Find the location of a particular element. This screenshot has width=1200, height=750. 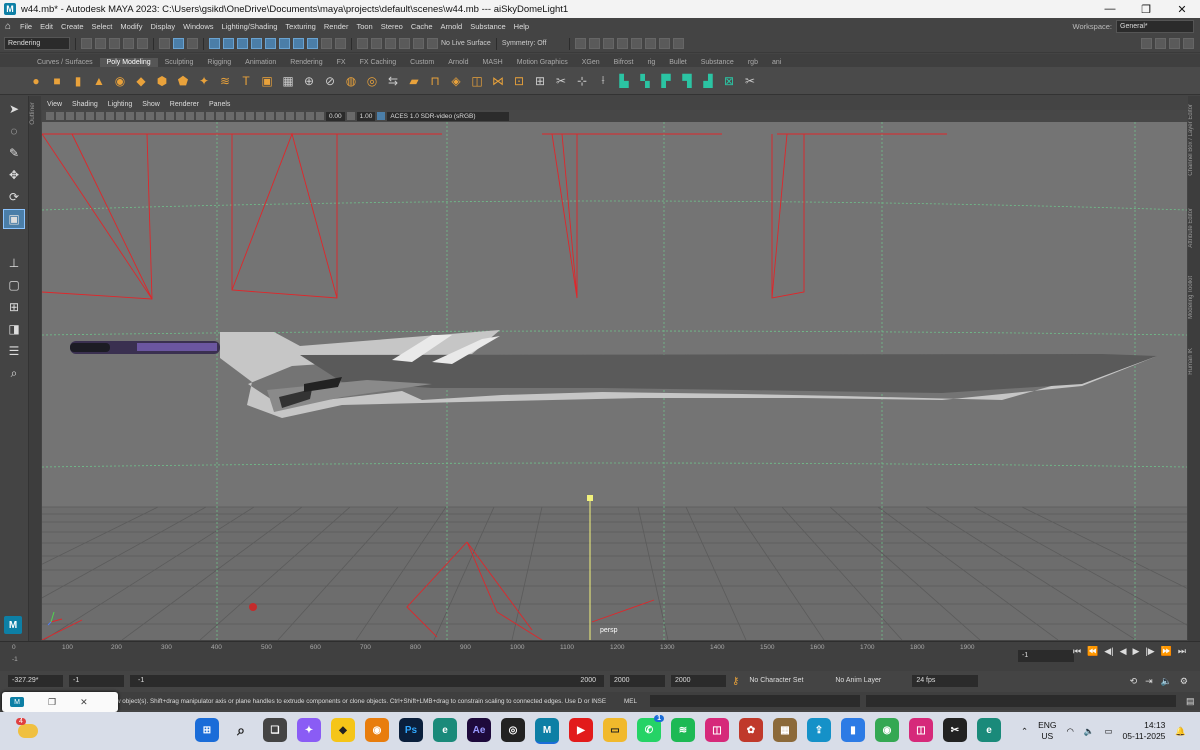

menu-lighting-shading: Lighting/Shading is located at coordinates (250, 26).